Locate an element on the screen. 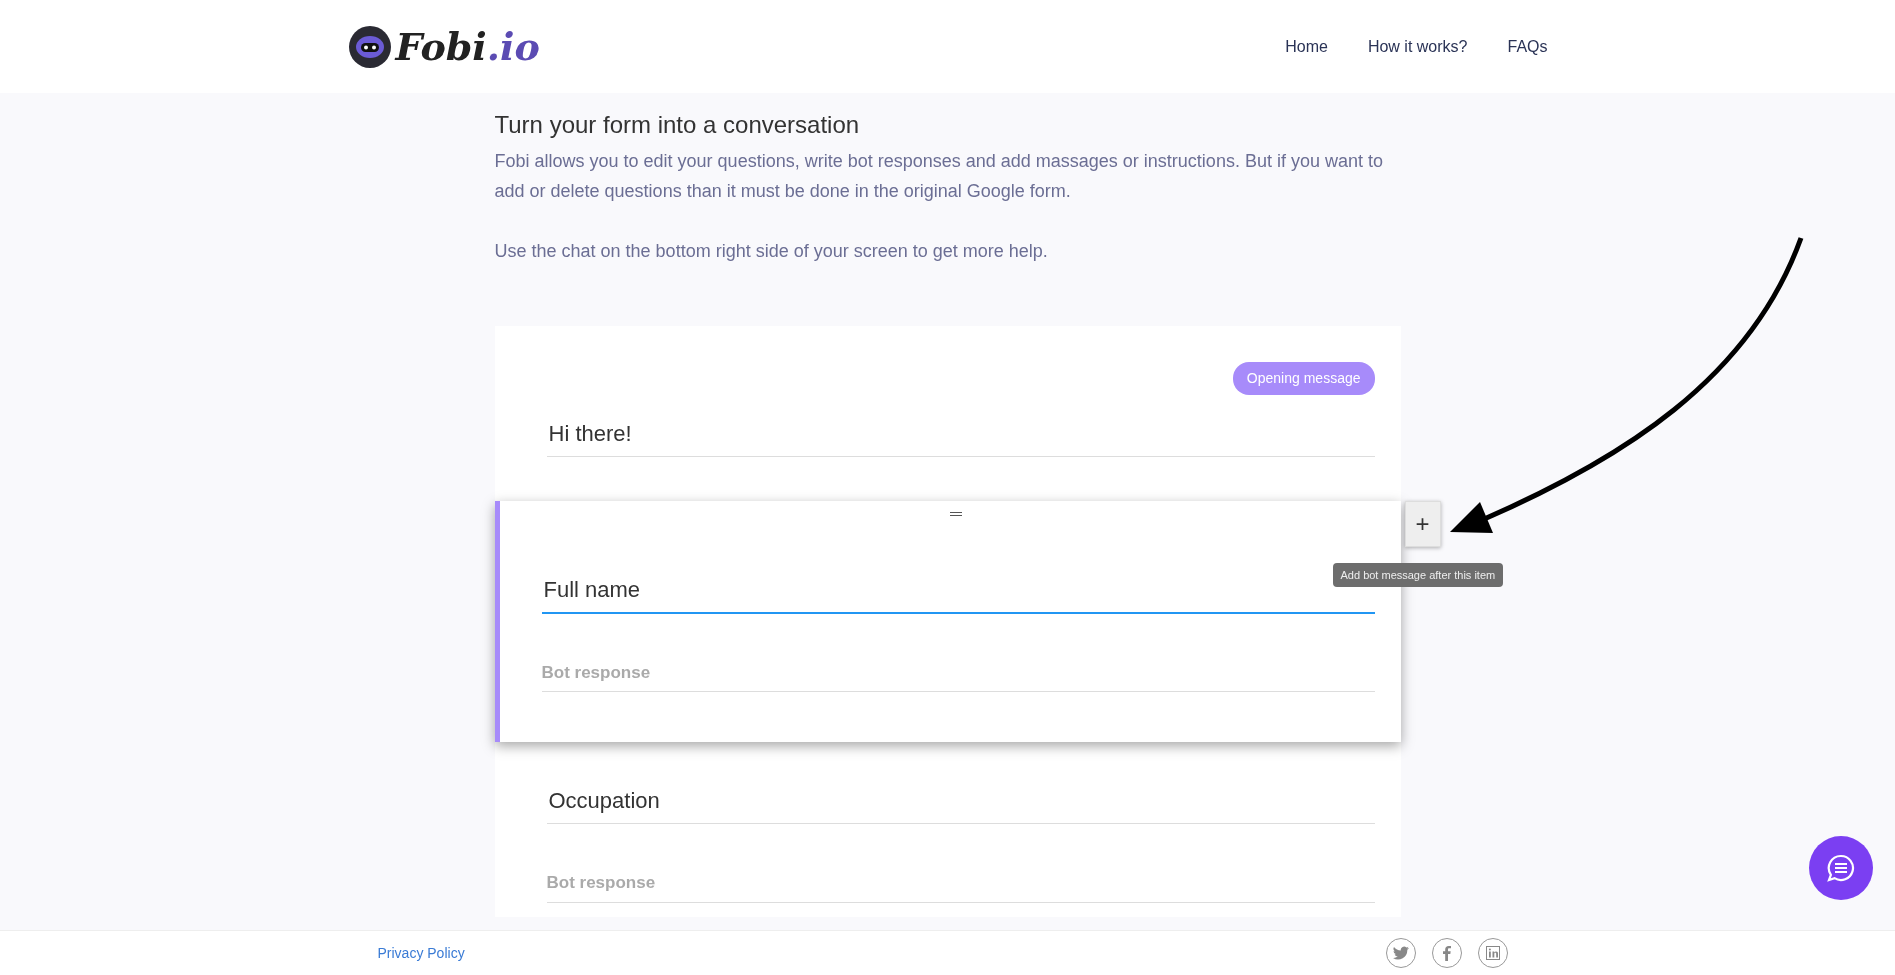  tooltip: Add bot message after this item is located at coordinates (1418, 575).